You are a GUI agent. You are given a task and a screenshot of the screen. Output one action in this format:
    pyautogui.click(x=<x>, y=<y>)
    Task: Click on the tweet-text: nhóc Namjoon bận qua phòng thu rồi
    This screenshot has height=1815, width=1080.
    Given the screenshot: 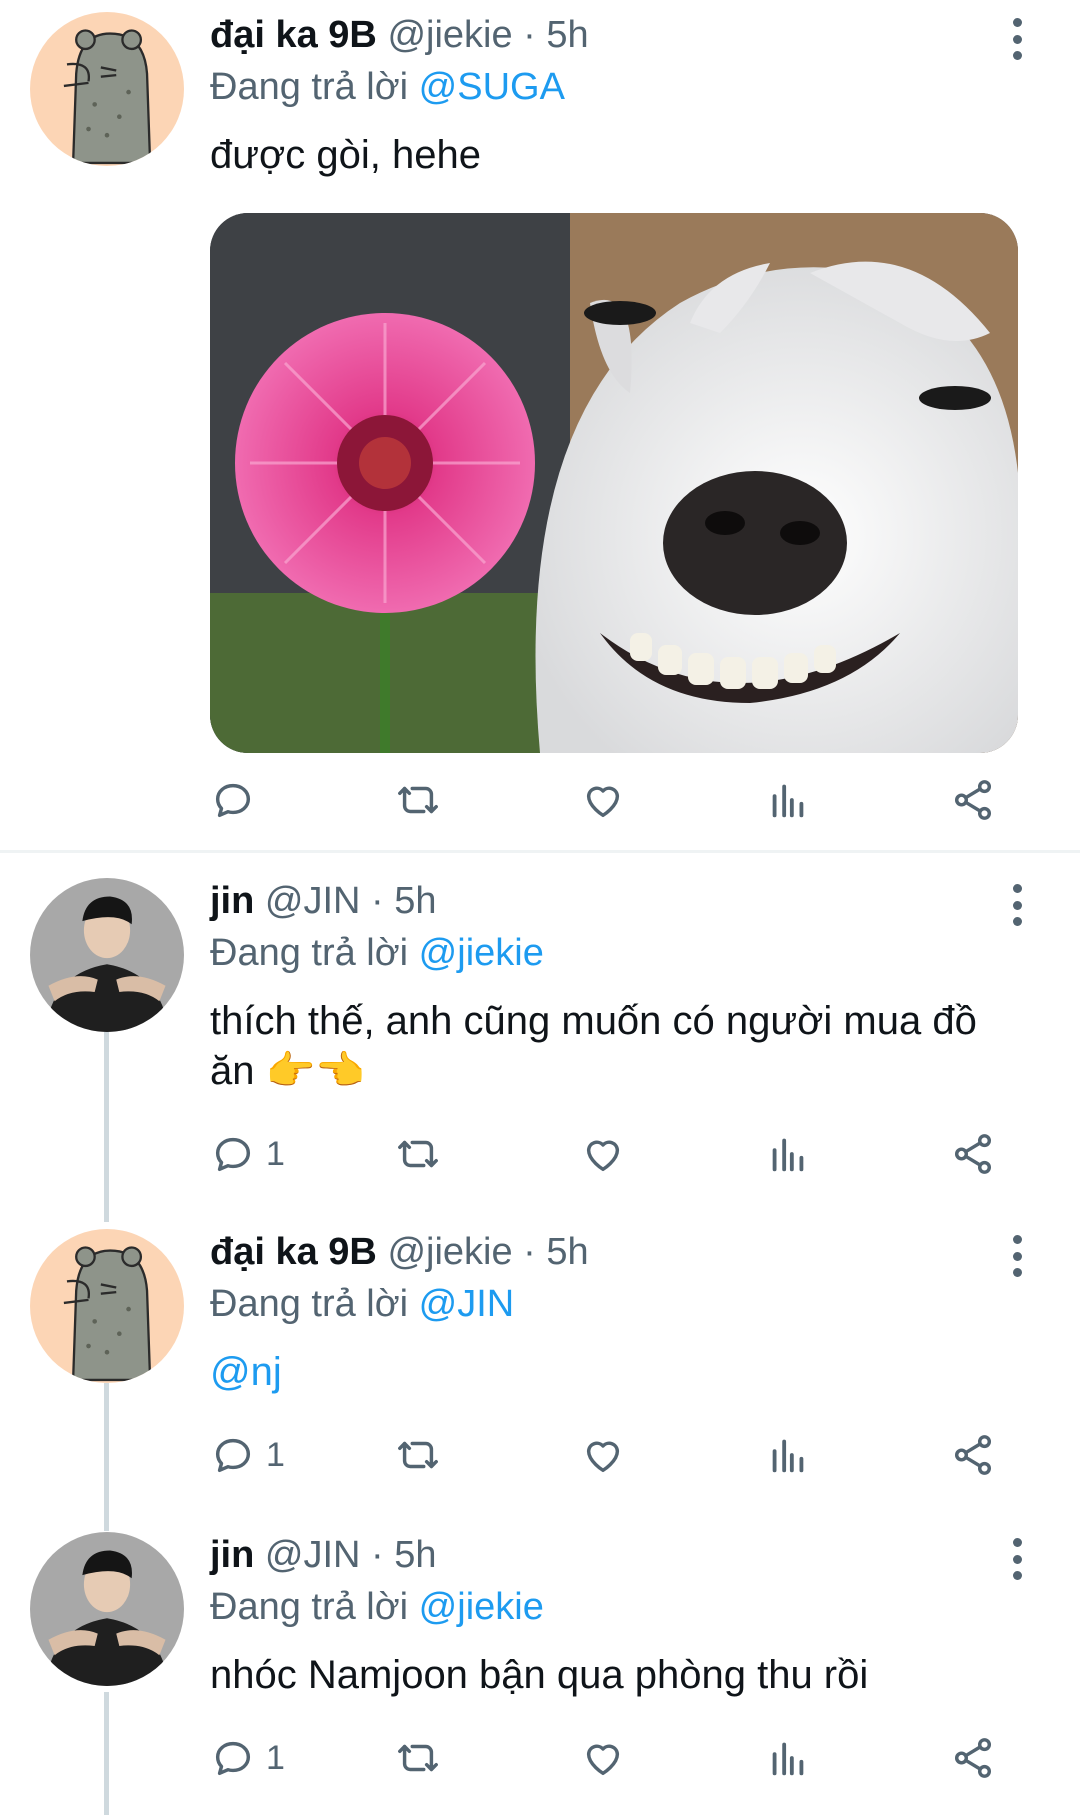 What is the action you would take?
    pyautogui.click(x=539, y=1675)
    